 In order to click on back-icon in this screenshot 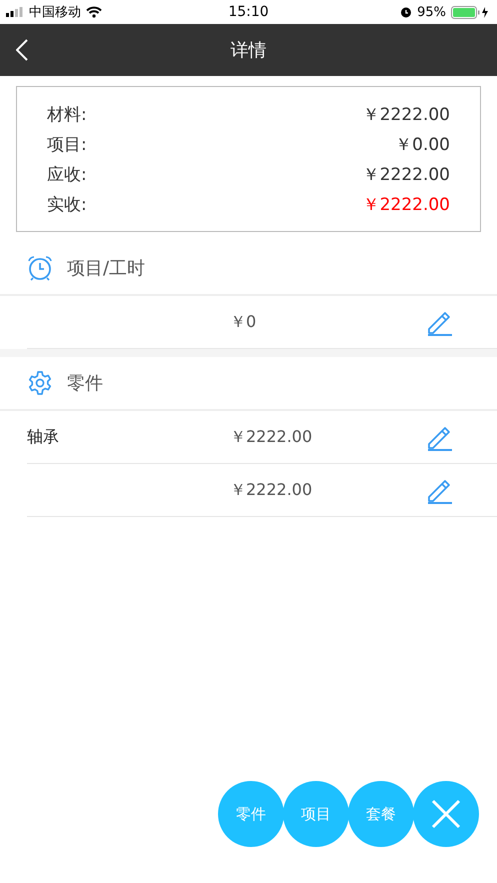, I will do `click(22, 50)`.